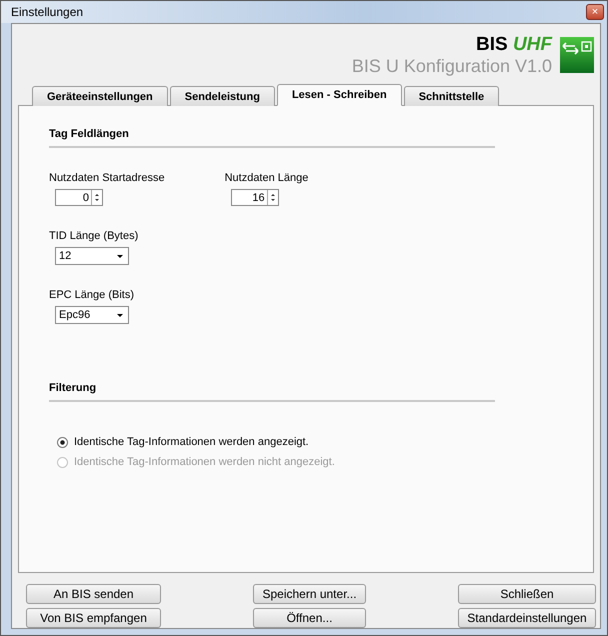 The width and height of the screenshot is (608, 636). I want to click on brand-logo-text: BIS UHF, so click(514, 45).